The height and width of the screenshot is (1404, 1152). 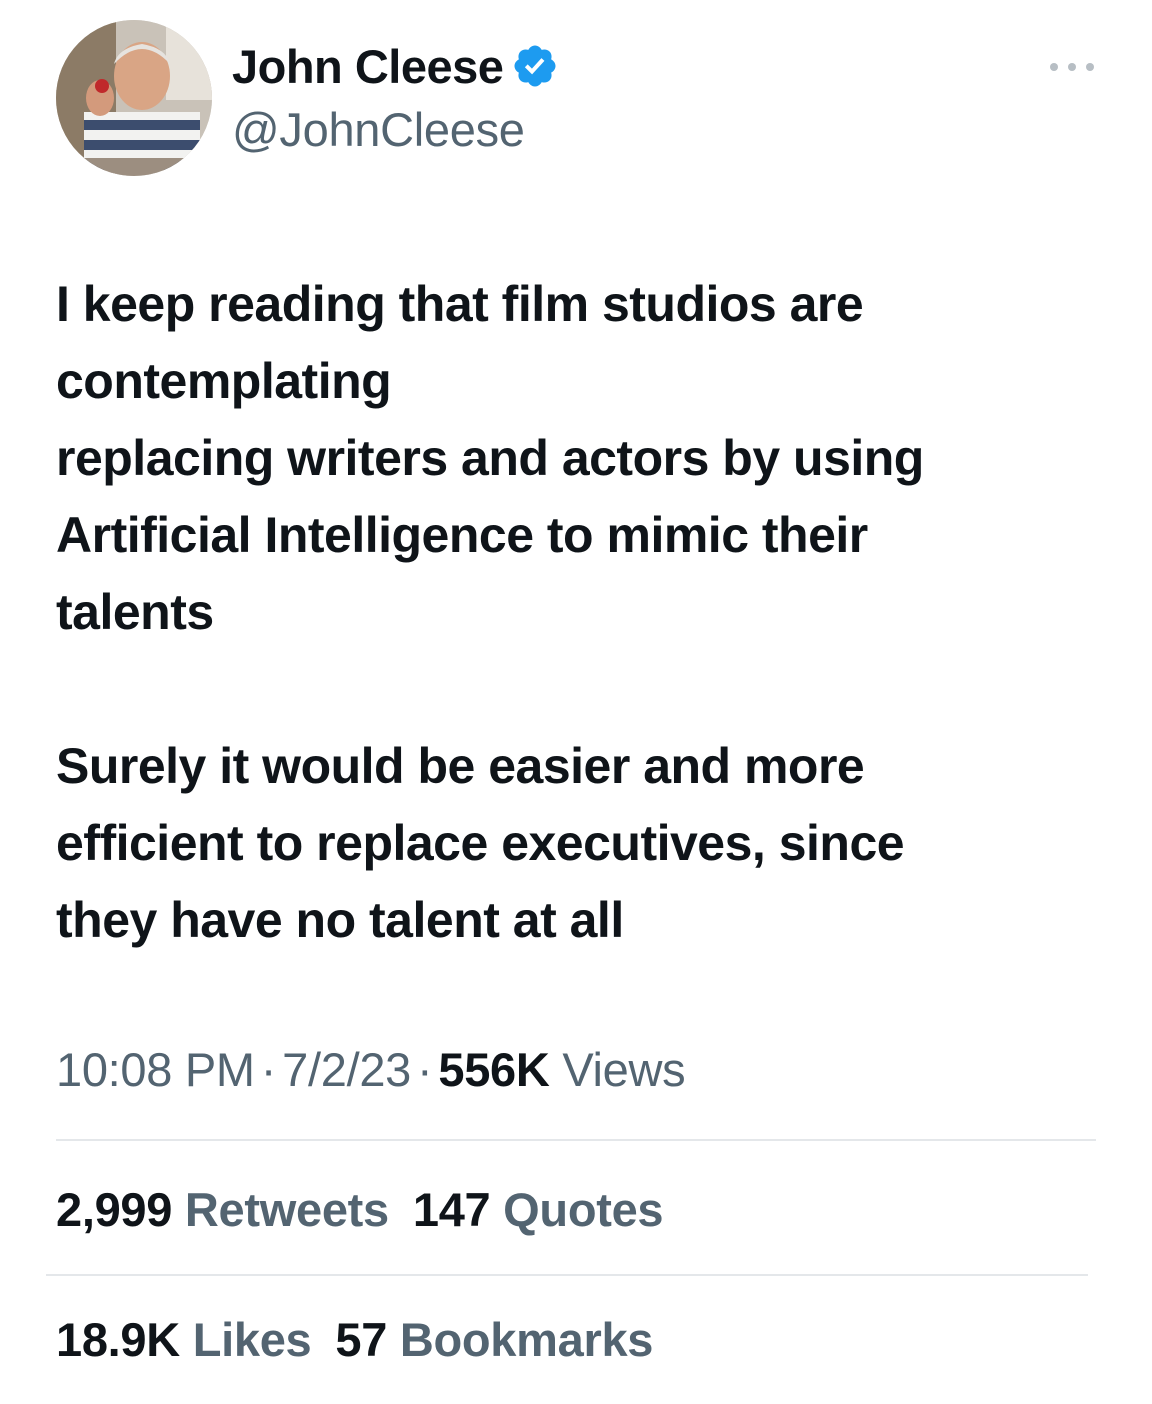 I want to click on more-options-icon, so click(x=1072, y=67).